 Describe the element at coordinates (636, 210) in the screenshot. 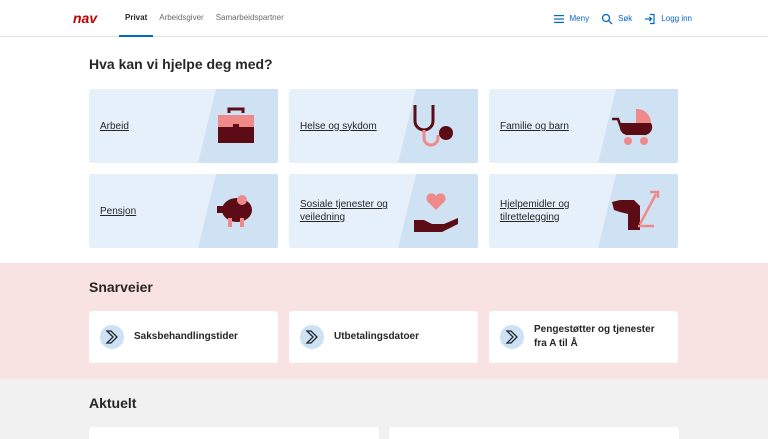

I see `guide-dog-icon` at that location.